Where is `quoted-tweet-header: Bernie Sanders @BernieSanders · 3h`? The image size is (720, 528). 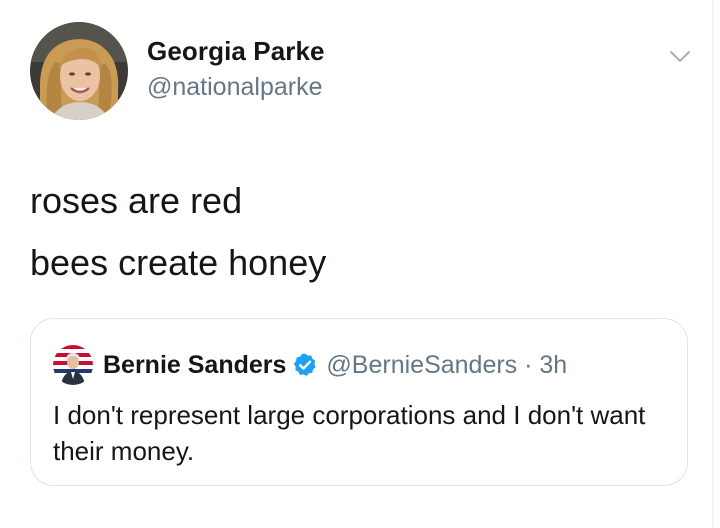
quoted-tweet-header: Bernie Sanders @BernieSanders · 3h is located at coordinates (310, 365).